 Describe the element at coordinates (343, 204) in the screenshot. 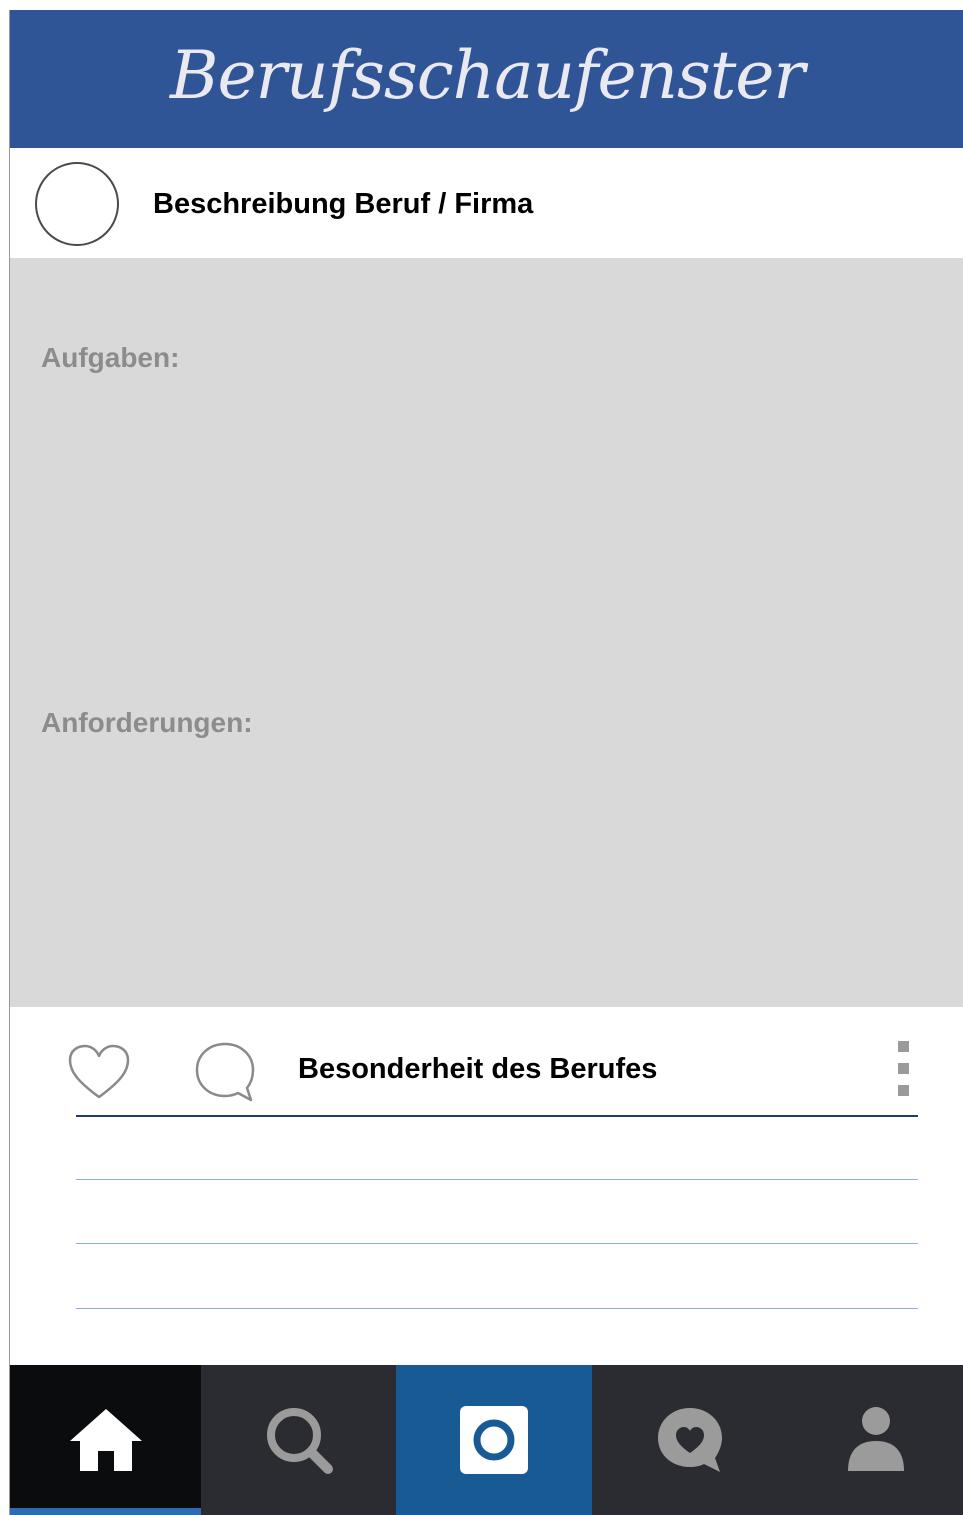

I see `profile-title: Beschreibung Beruf / Firma` at that location.